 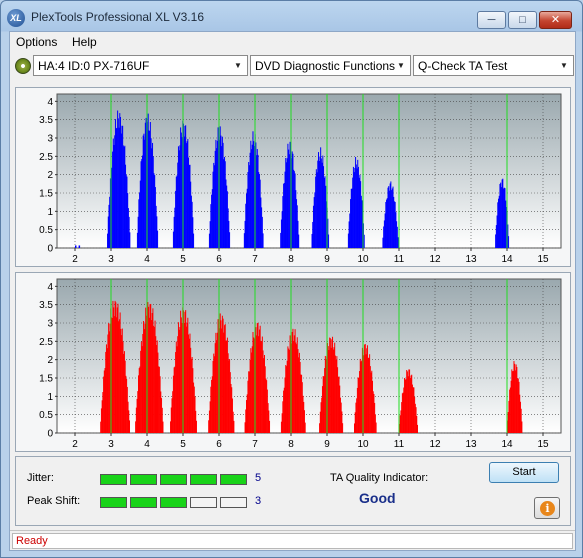 What do you see at coordinates (522, 20) in the screenshot?
I see `maximize-button: □` at bounding box center [522, 20].